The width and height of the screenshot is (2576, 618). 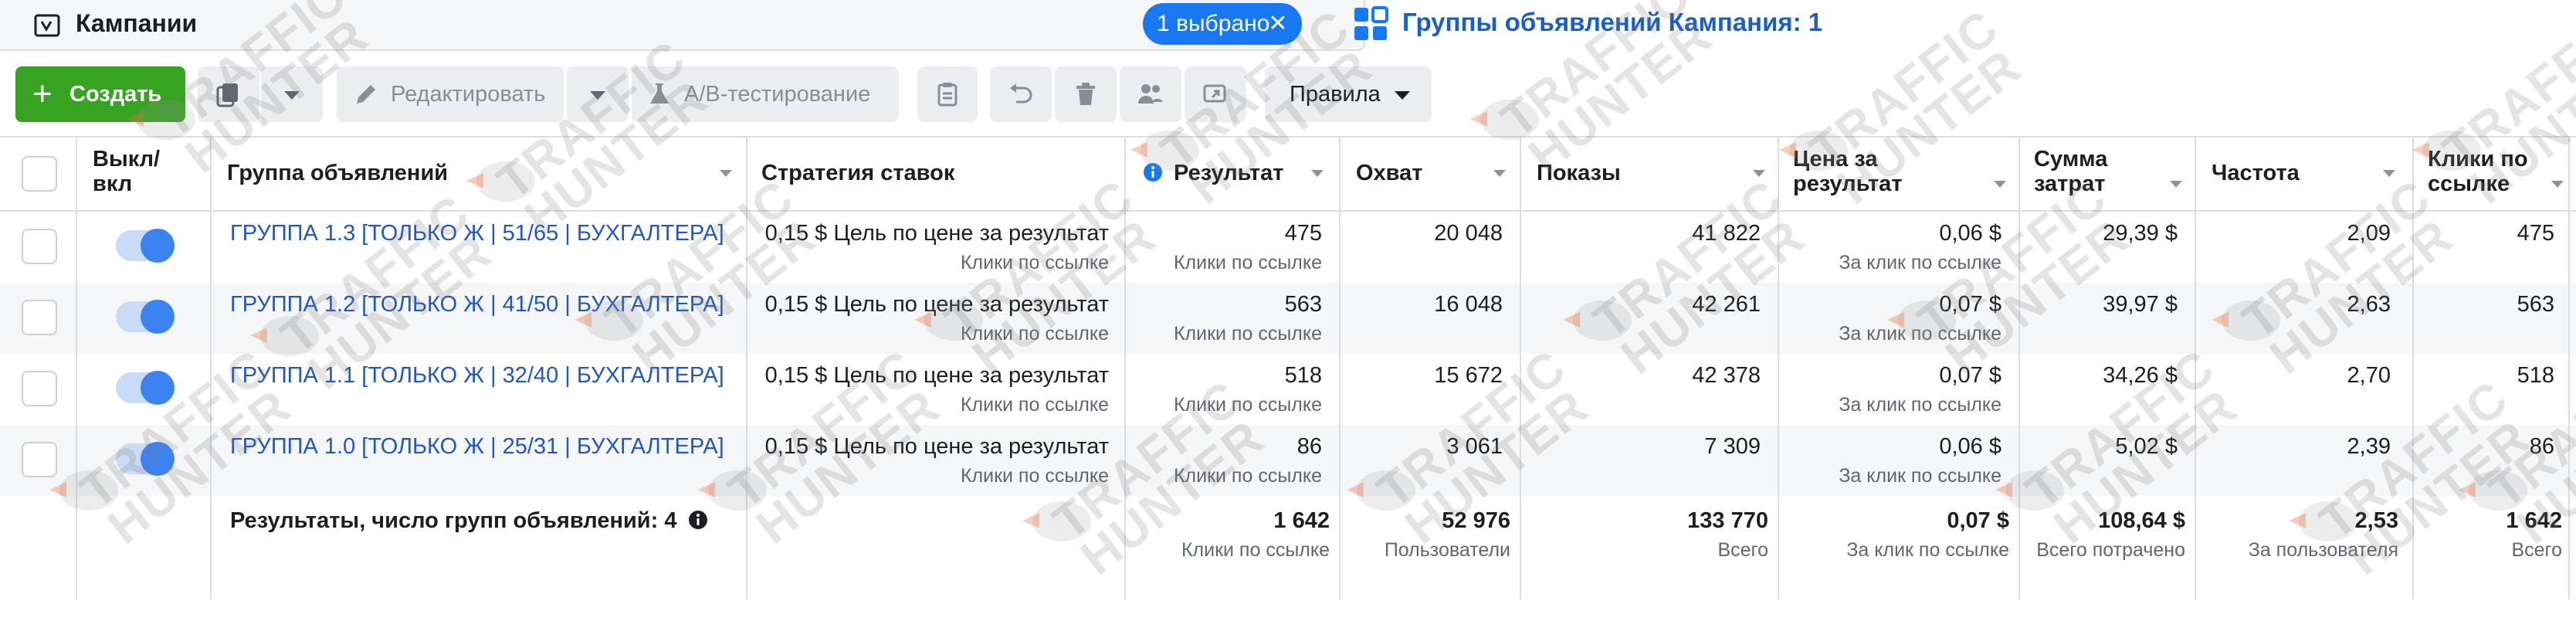 I want to click on duplicate-button, so click(x=228, y=94).